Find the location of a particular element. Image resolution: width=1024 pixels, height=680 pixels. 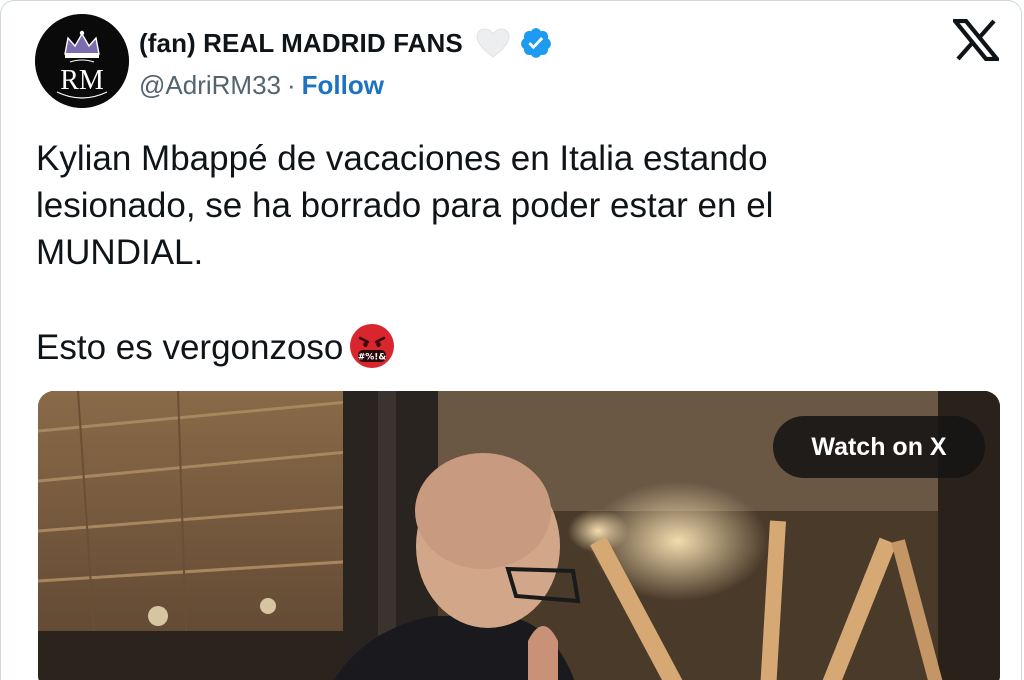

tweet-text-phrase: Esto es vergonzoso is located at coordinates (190, 347).